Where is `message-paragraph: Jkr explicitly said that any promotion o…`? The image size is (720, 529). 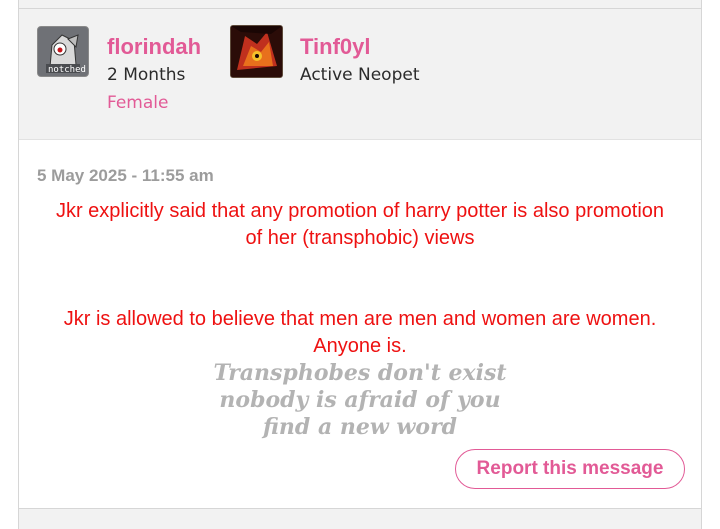 message-paragraph: Jkr explicitly said that any promotion o… is located at coordinates (360, 224).